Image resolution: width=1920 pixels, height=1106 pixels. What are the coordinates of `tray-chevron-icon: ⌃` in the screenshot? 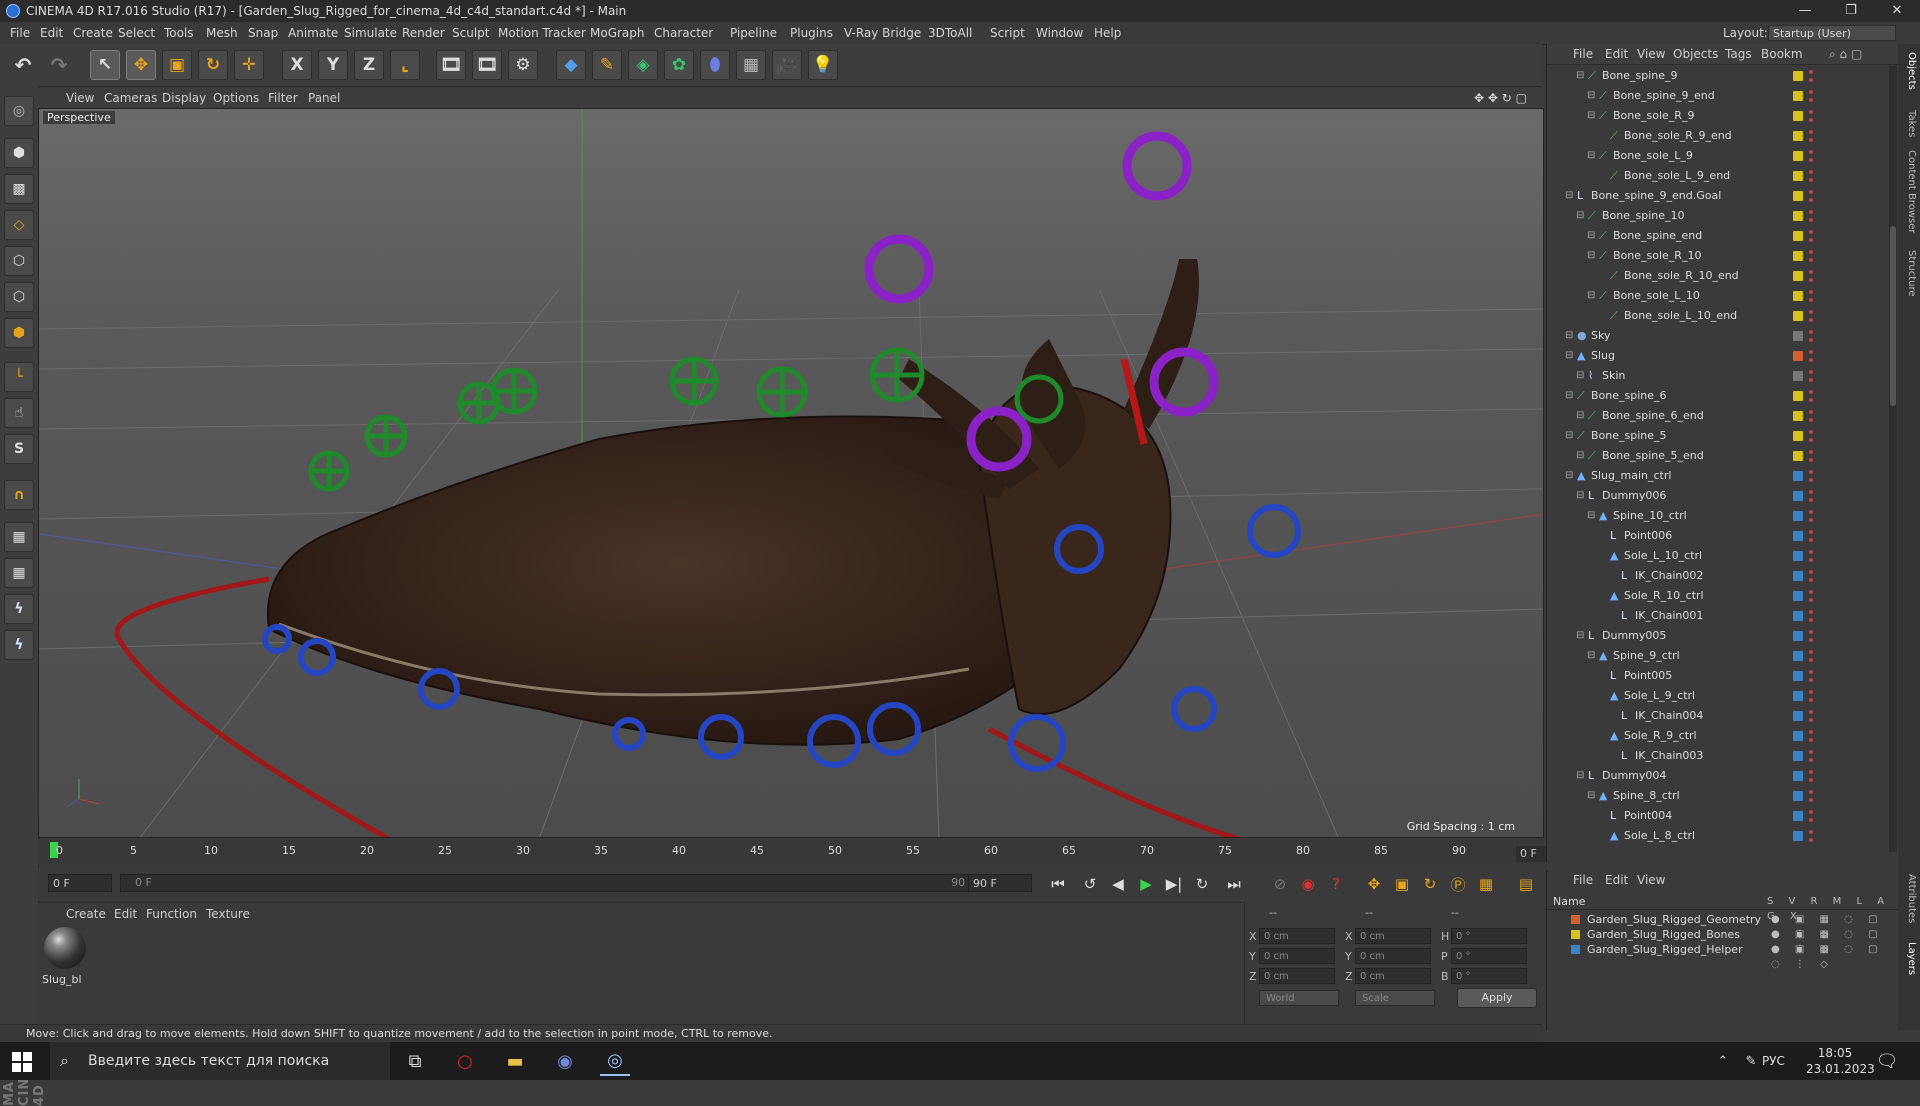 It's located at (1723, 1061).